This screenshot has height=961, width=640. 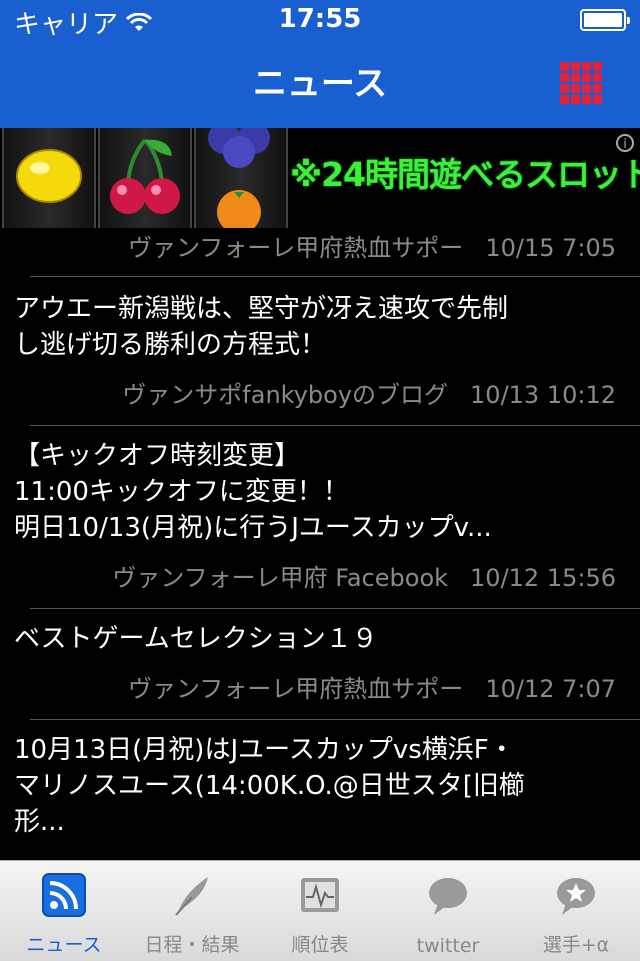 What do you see at coordinates (191, 896) in the screenshot?
I see `feather-icon` at bounding box center [191, 896].